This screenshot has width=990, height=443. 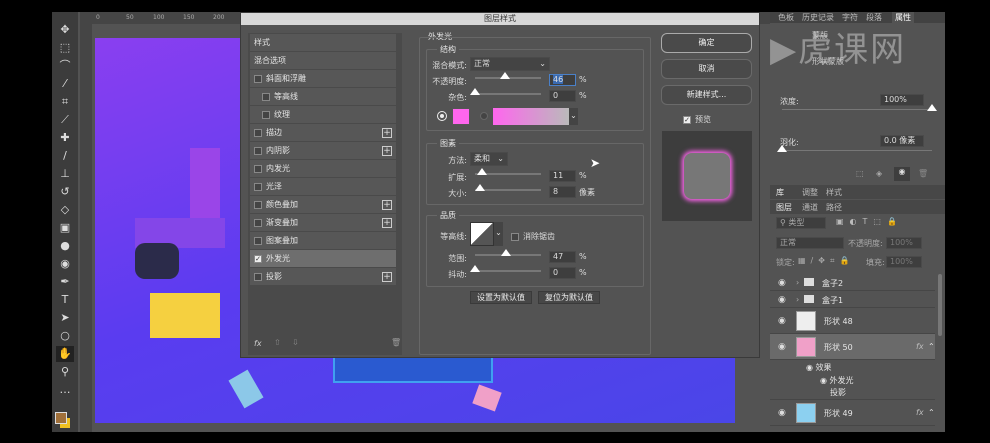 I want to click on layer-row: ◉ 形状 49 fx ⌃, so click(x=852, y=413).